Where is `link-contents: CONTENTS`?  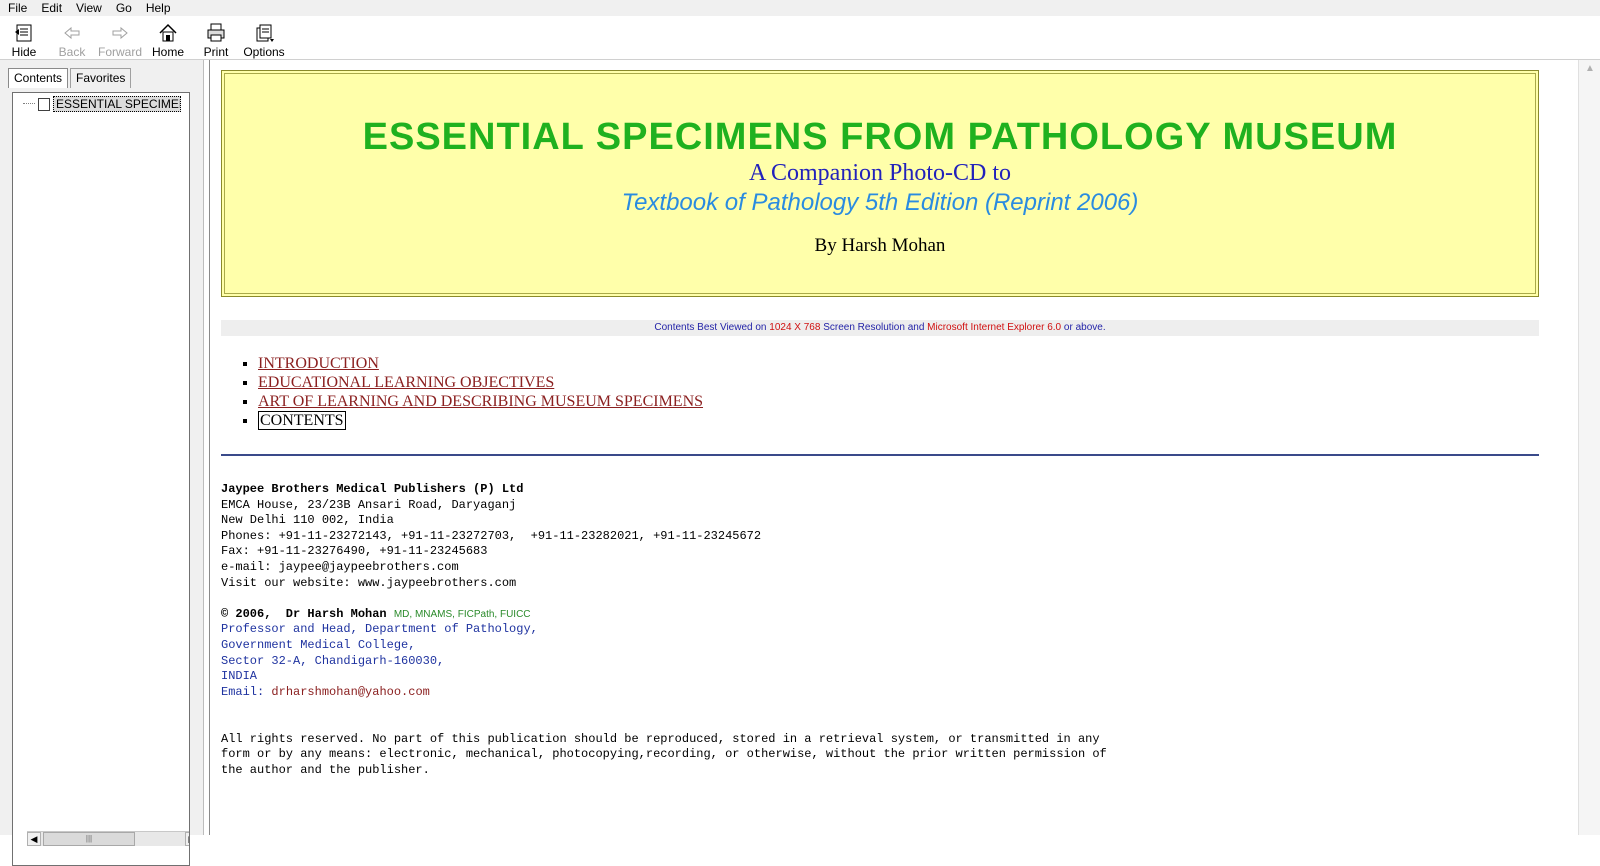
link-contents: CONTENTS is located at coordinates (302, 420).